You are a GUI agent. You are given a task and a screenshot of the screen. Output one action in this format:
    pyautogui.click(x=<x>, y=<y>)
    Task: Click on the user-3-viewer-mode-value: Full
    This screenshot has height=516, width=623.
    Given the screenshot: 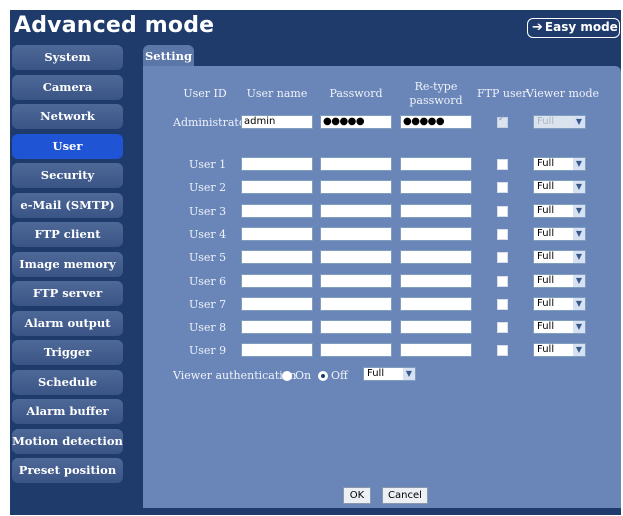 What is the action you would take?
    pyautogui.click(x=546, y=210)
    